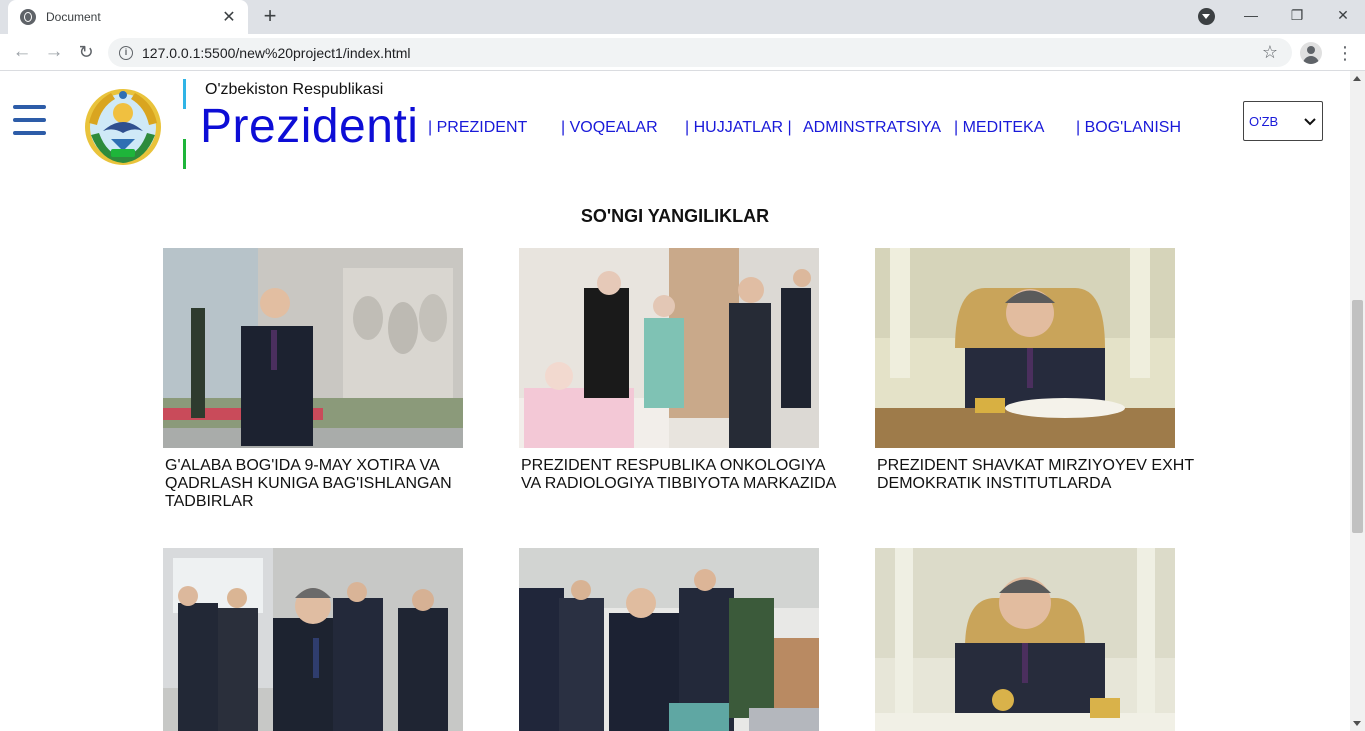 The width and height of the screenshot is (1365, 731). I want to click on language-value: O'ZB, so click(1264, 121).